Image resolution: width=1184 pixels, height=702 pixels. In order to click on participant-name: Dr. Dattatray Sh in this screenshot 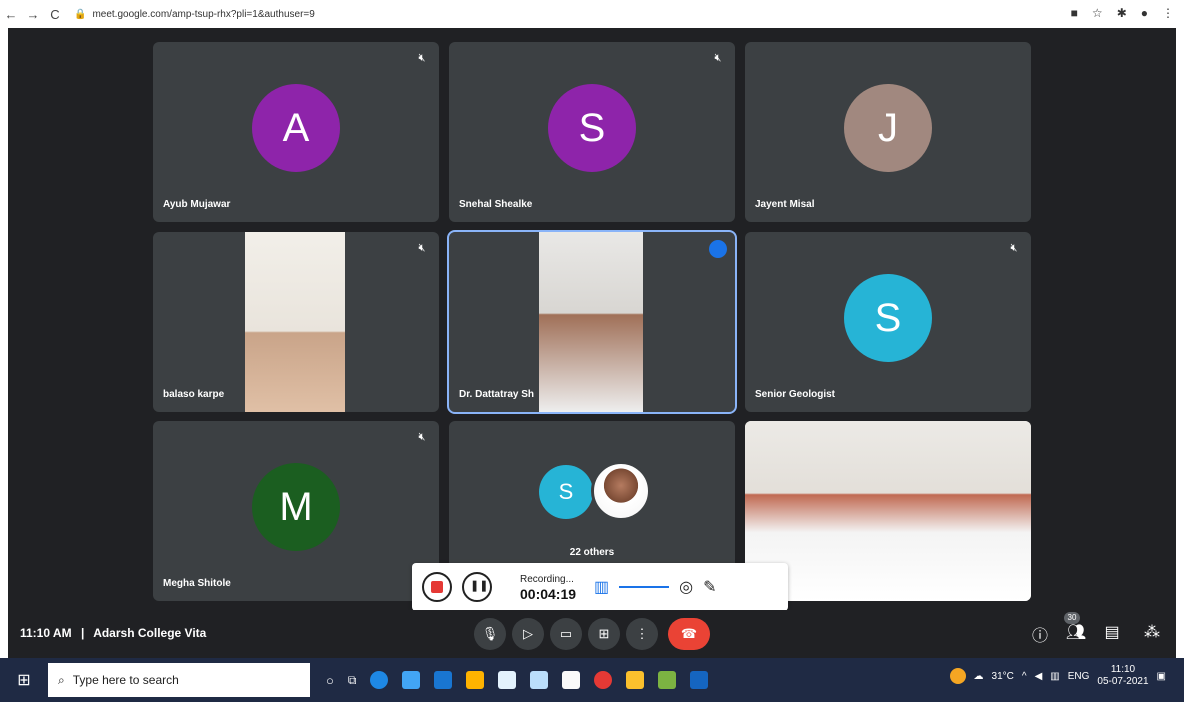, I will do `click(497, 394)`.